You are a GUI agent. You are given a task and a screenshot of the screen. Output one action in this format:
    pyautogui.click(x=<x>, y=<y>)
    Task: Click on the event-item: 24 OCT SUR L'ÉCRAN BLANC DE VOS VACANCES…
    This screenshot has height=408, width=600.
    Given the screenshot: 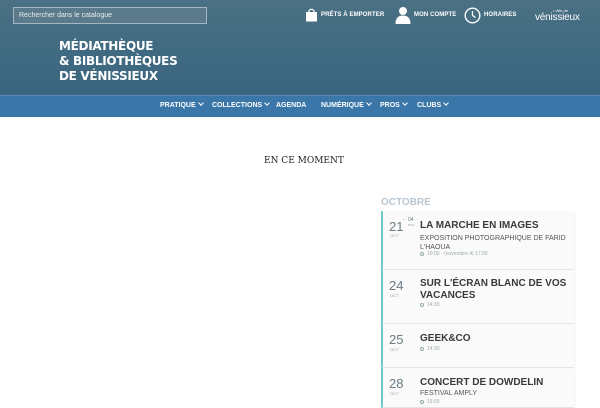 What is the action you would take?
    pyautogui.click(x=477, y=297)
    